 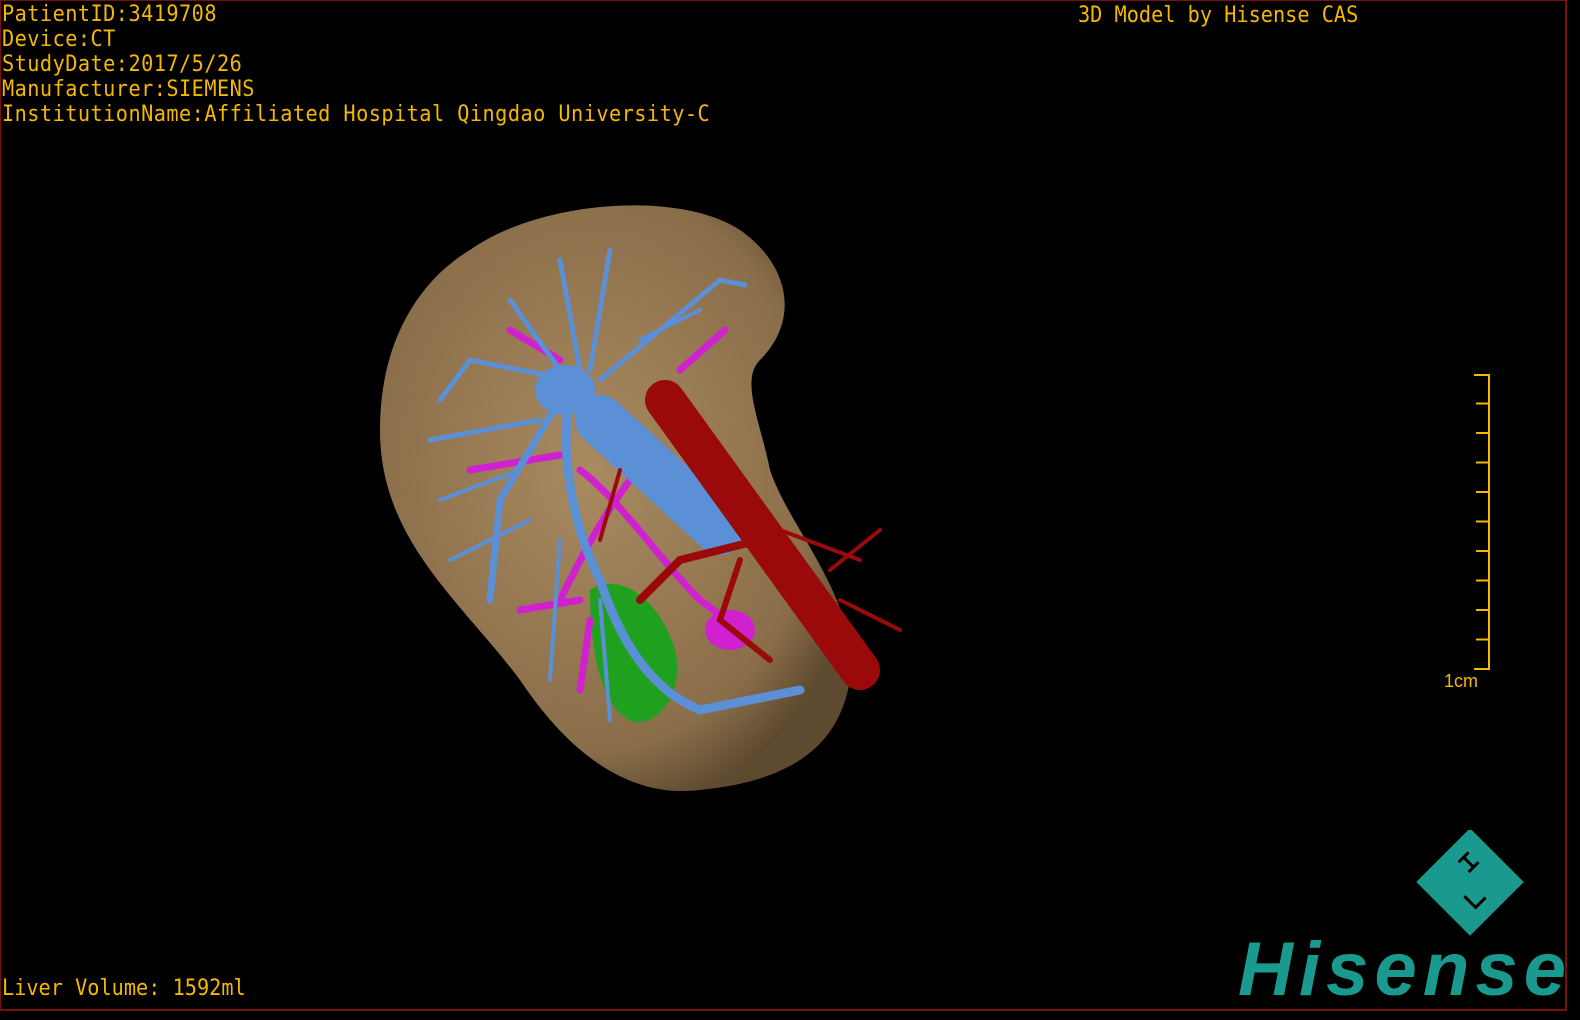 What do you see at coordinates (1402, 917) in the screenshot?
I see `hisense-logo: Hisense` at bounding box center [1402, 917].